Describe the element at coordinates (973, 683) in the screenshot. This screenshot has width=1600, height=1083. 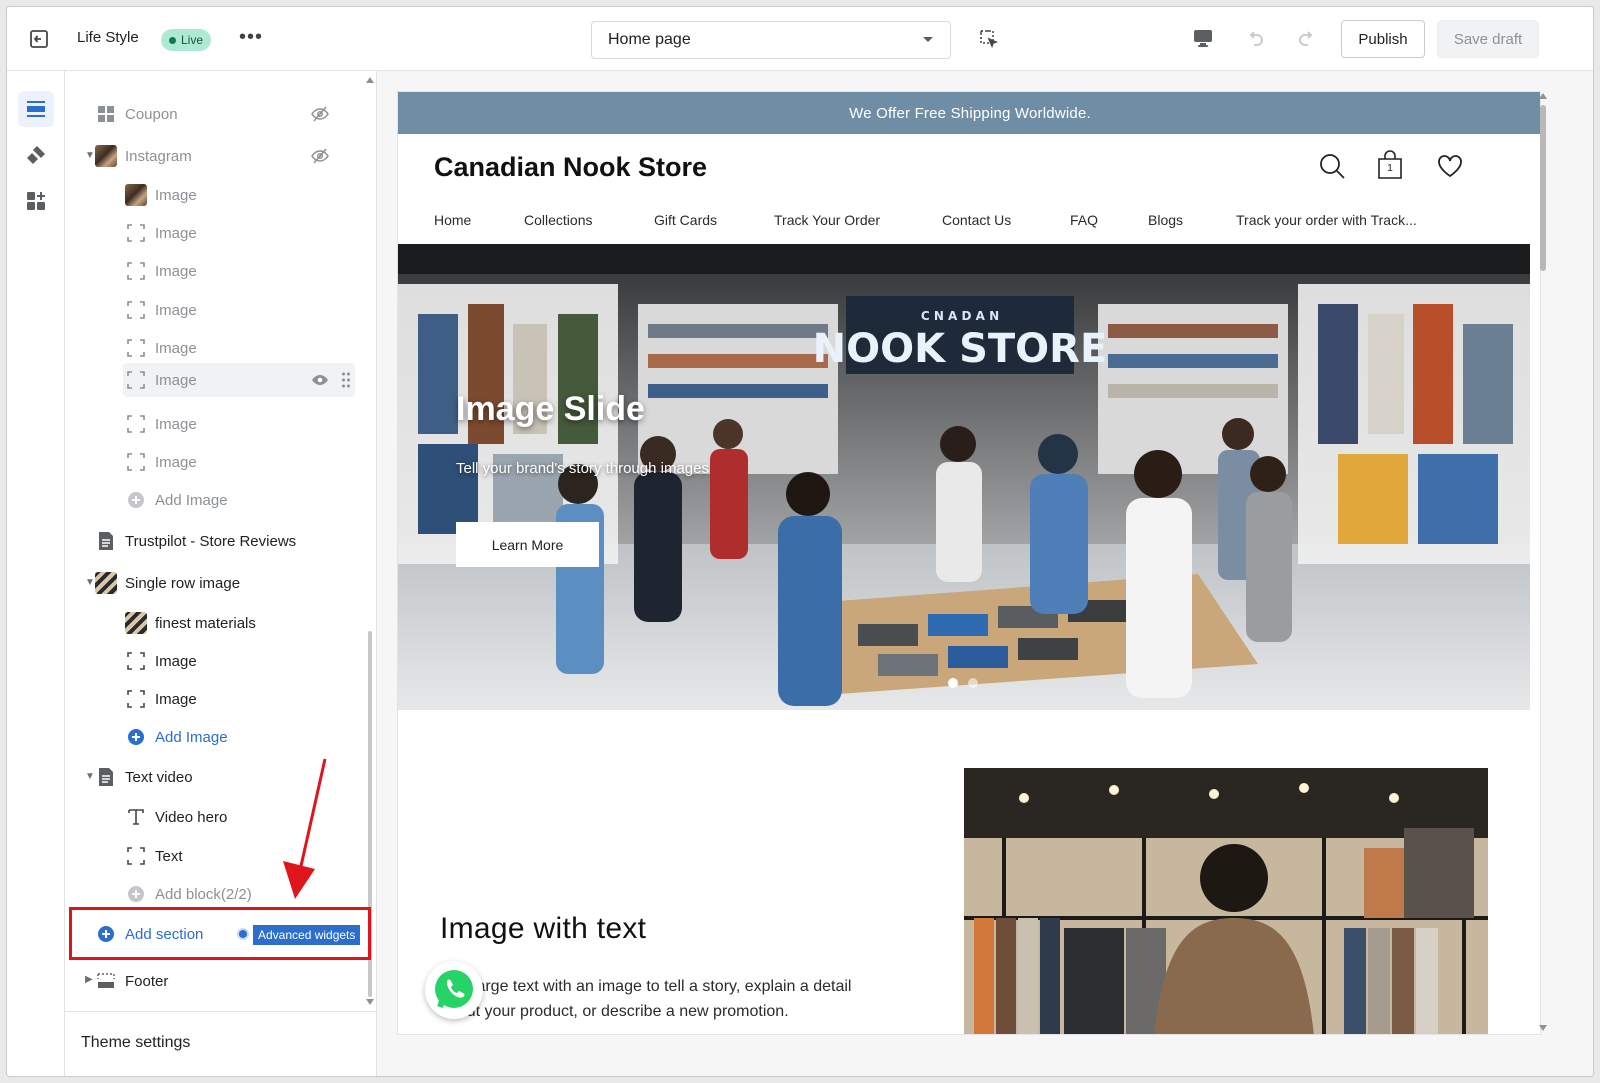
I see `slide-dot` at that location.